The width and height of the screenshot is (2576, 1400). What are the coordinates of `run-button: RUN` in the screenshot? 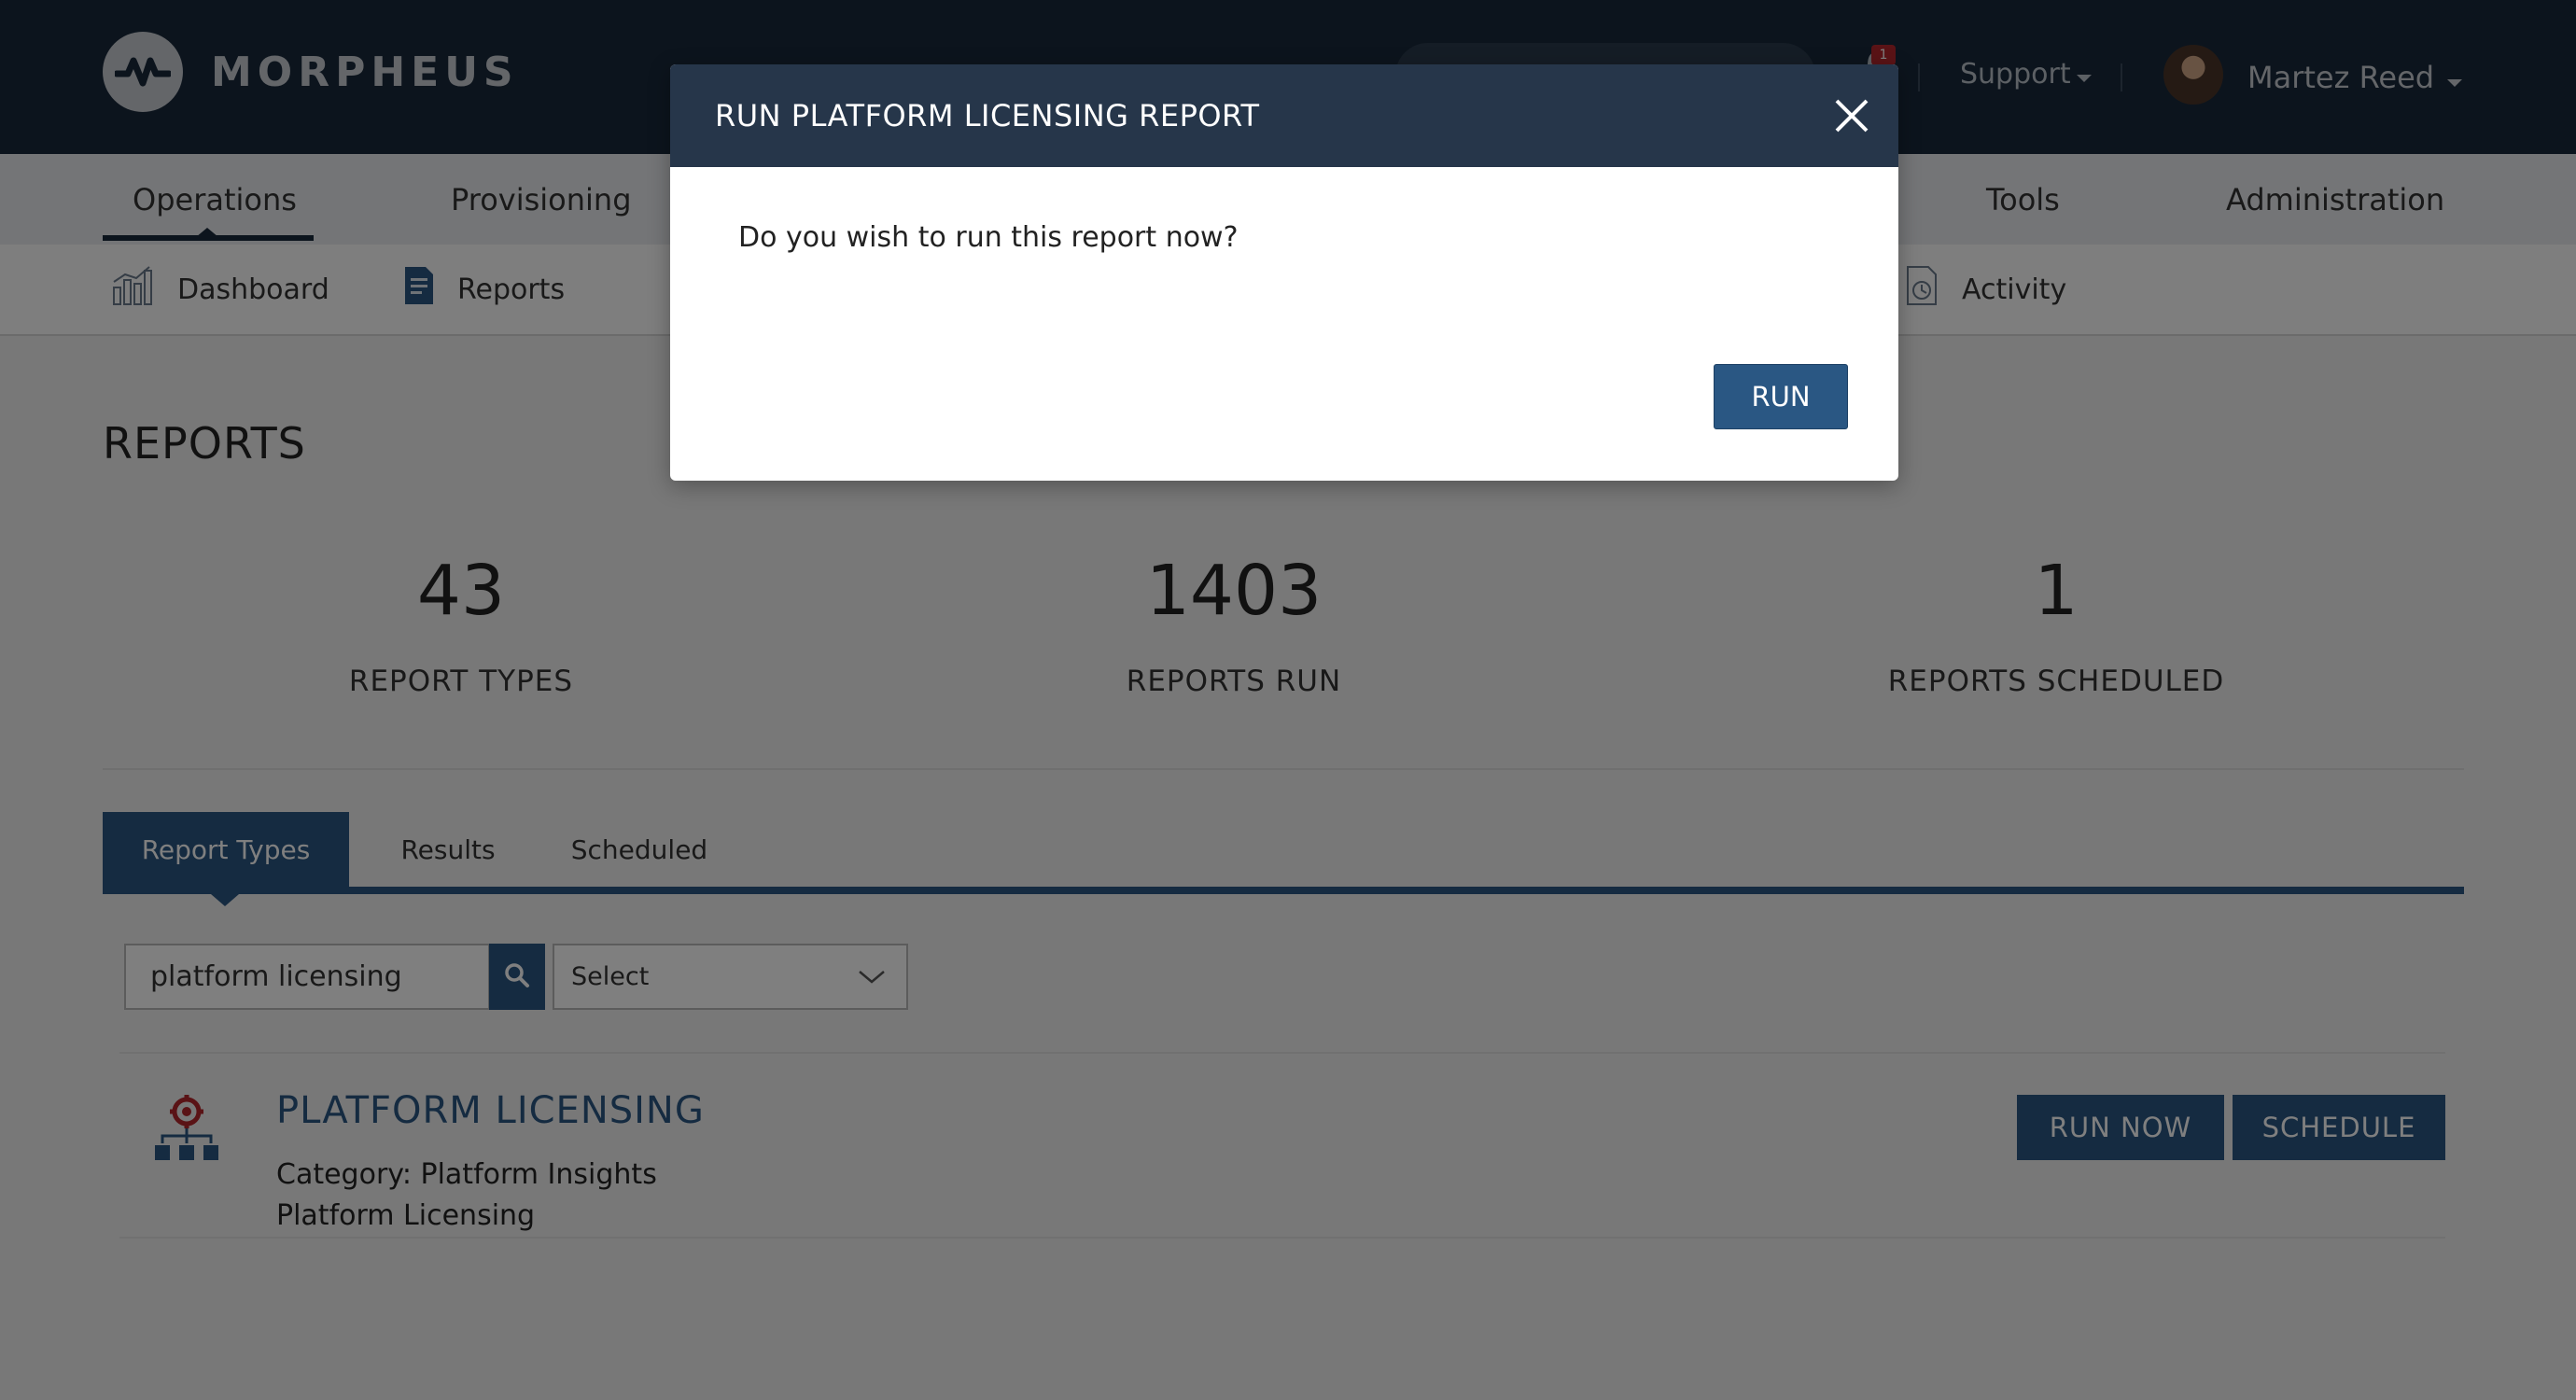 It's located at (1781, 396).